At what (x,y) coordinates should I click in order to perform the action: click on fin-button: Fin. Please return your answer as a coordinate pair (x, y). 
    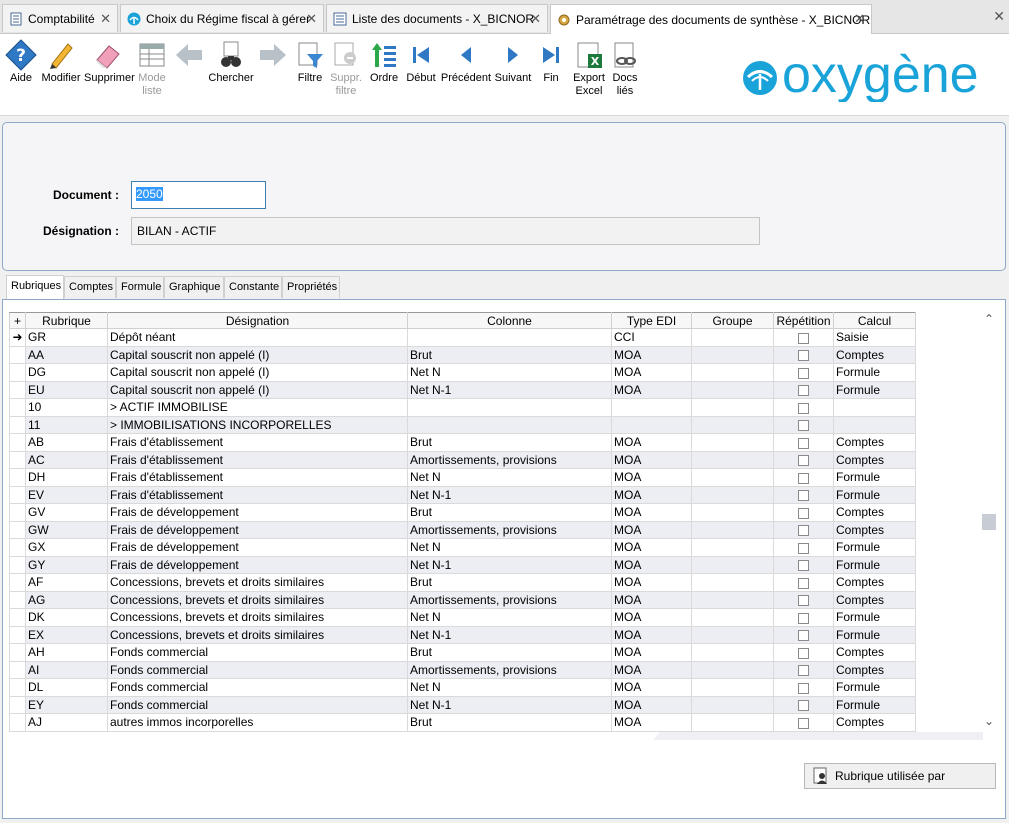
    Looking at the image, I should click on (551, 61).